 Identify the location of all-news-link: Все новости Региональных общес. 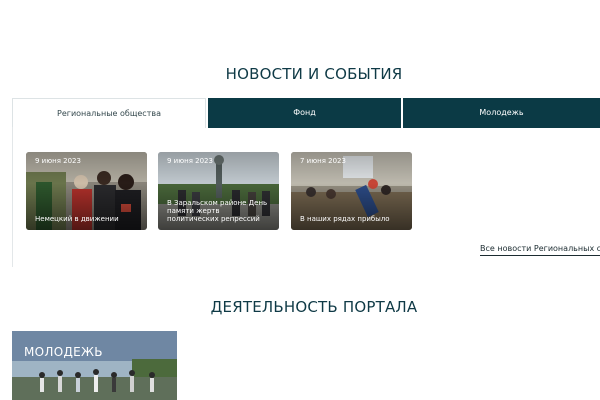
(540, 248).